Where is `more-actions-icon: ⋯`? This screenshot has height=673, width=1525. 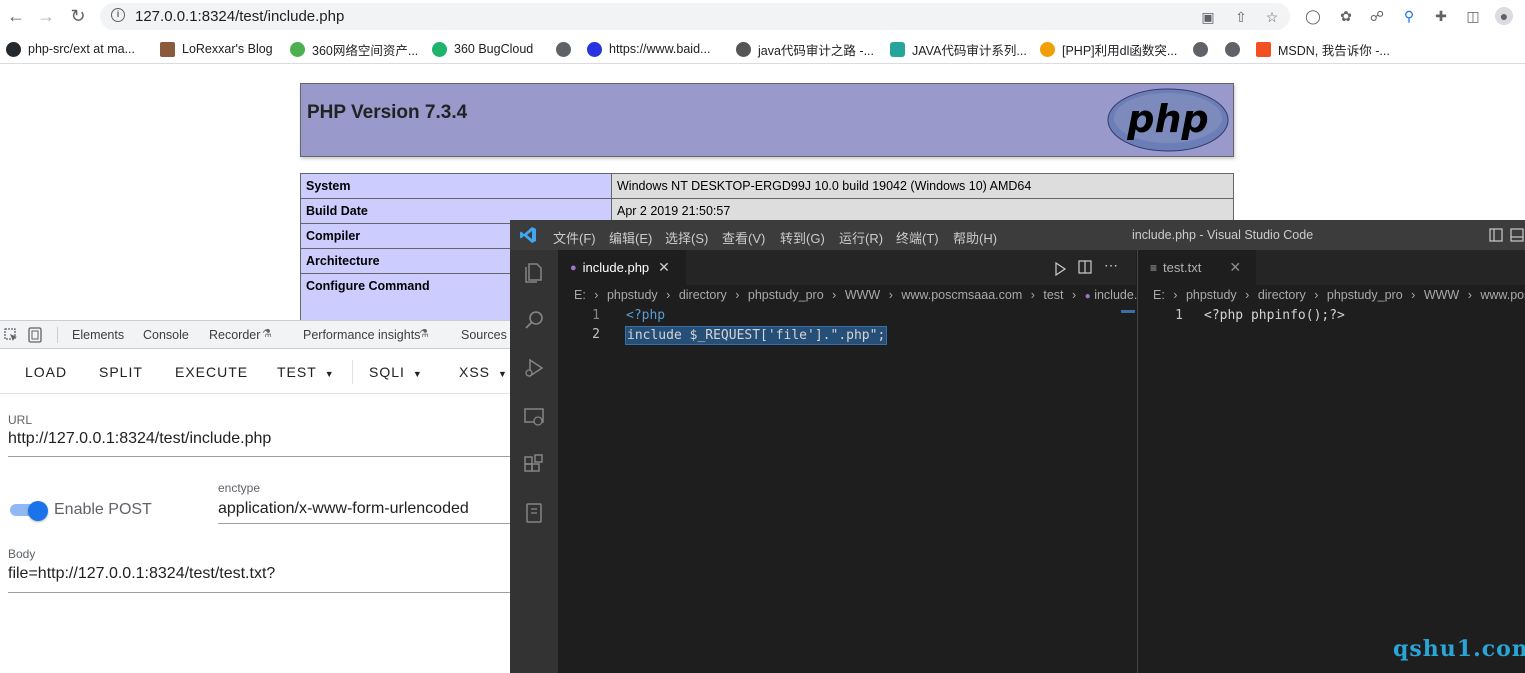 more-actions-icon: ⋯ is located at coordinates (1111, 265).